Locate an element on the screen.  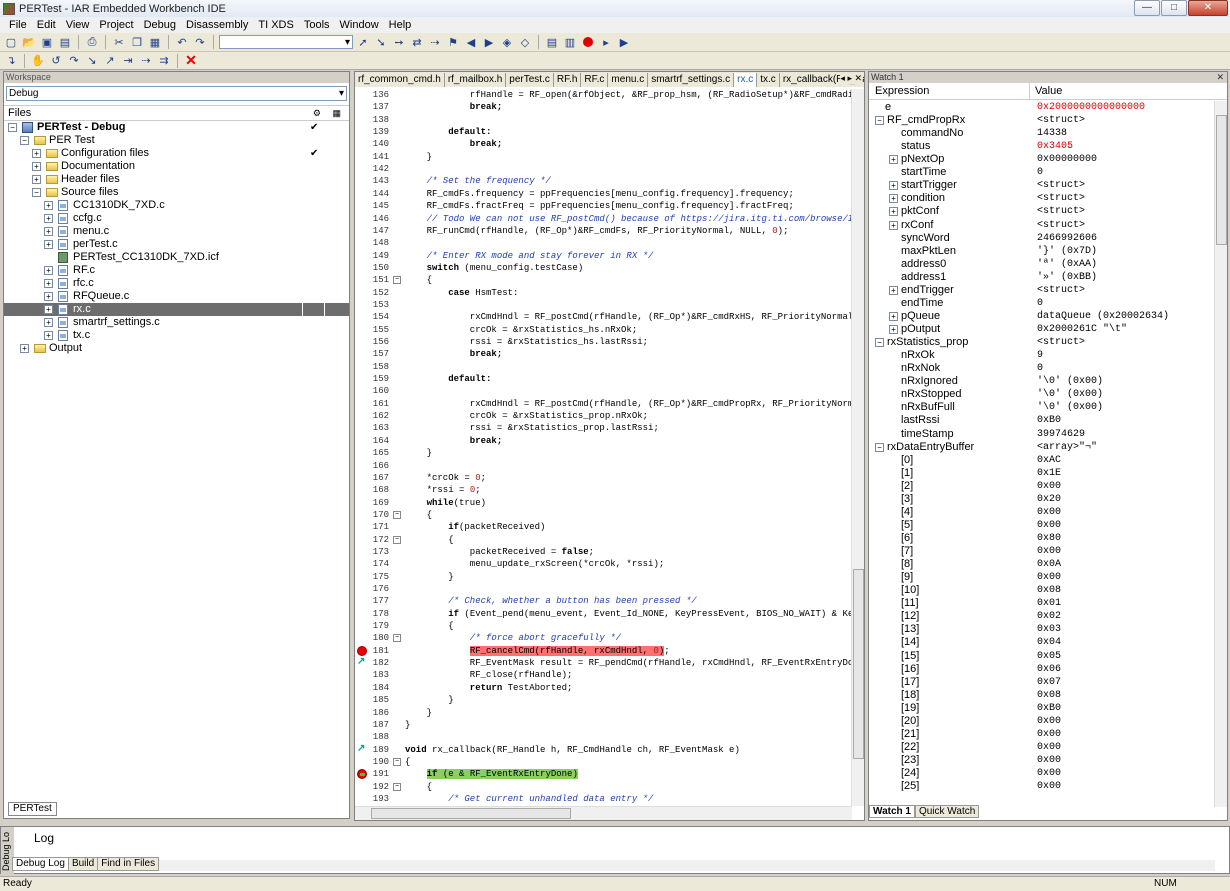
watch-row: − RF_cmdPropRx <struct> is located at coordinates (1041, 120).